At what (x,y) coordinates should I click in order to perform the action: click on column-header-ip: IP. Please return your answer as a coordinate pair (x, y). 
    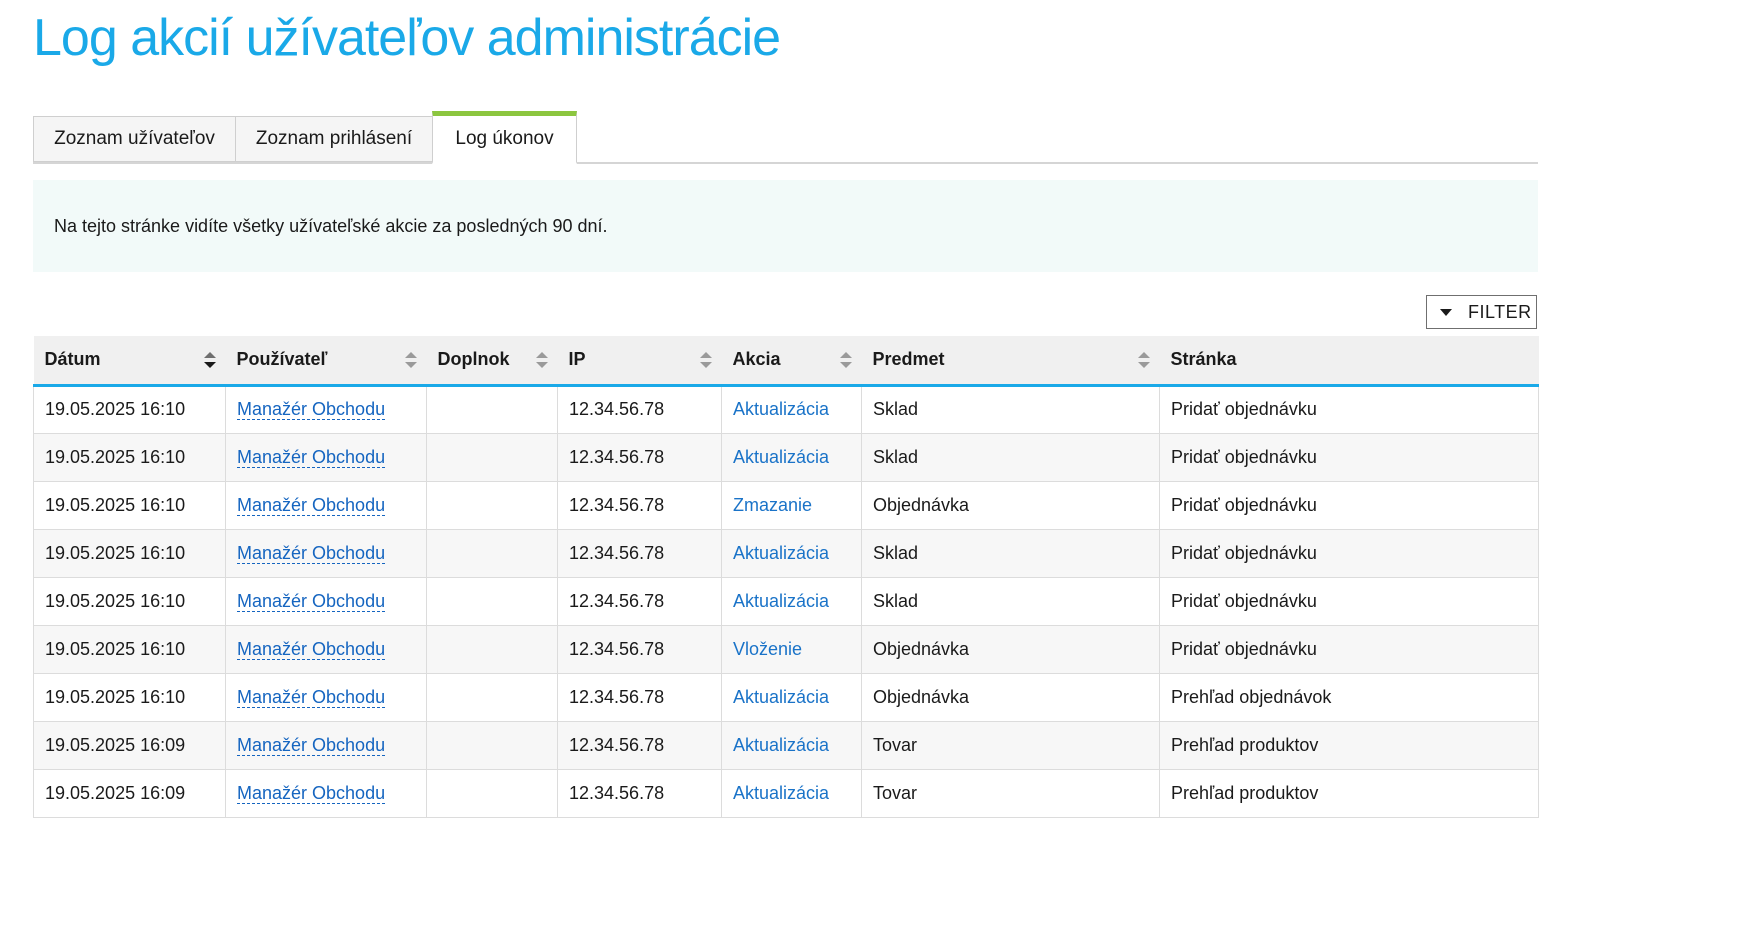
    Looking at the image, I should click on (639, 361).